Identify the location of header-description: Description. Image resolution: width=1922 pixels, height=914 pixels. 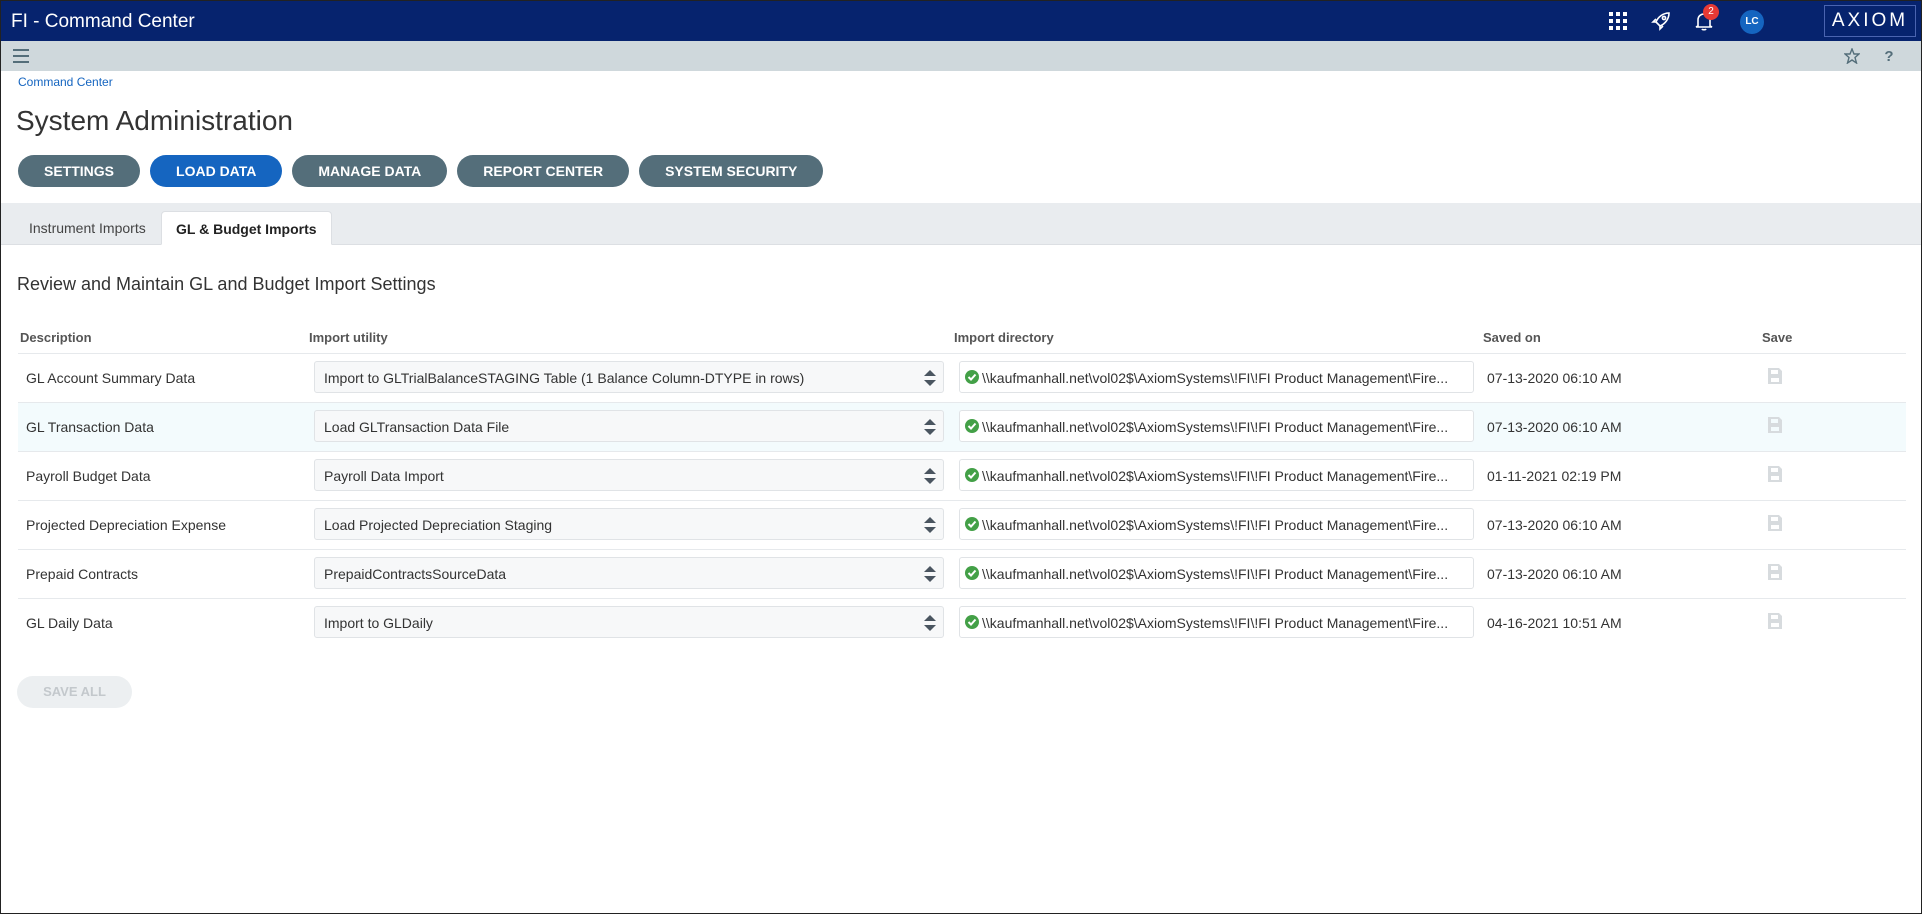
(56, 337).